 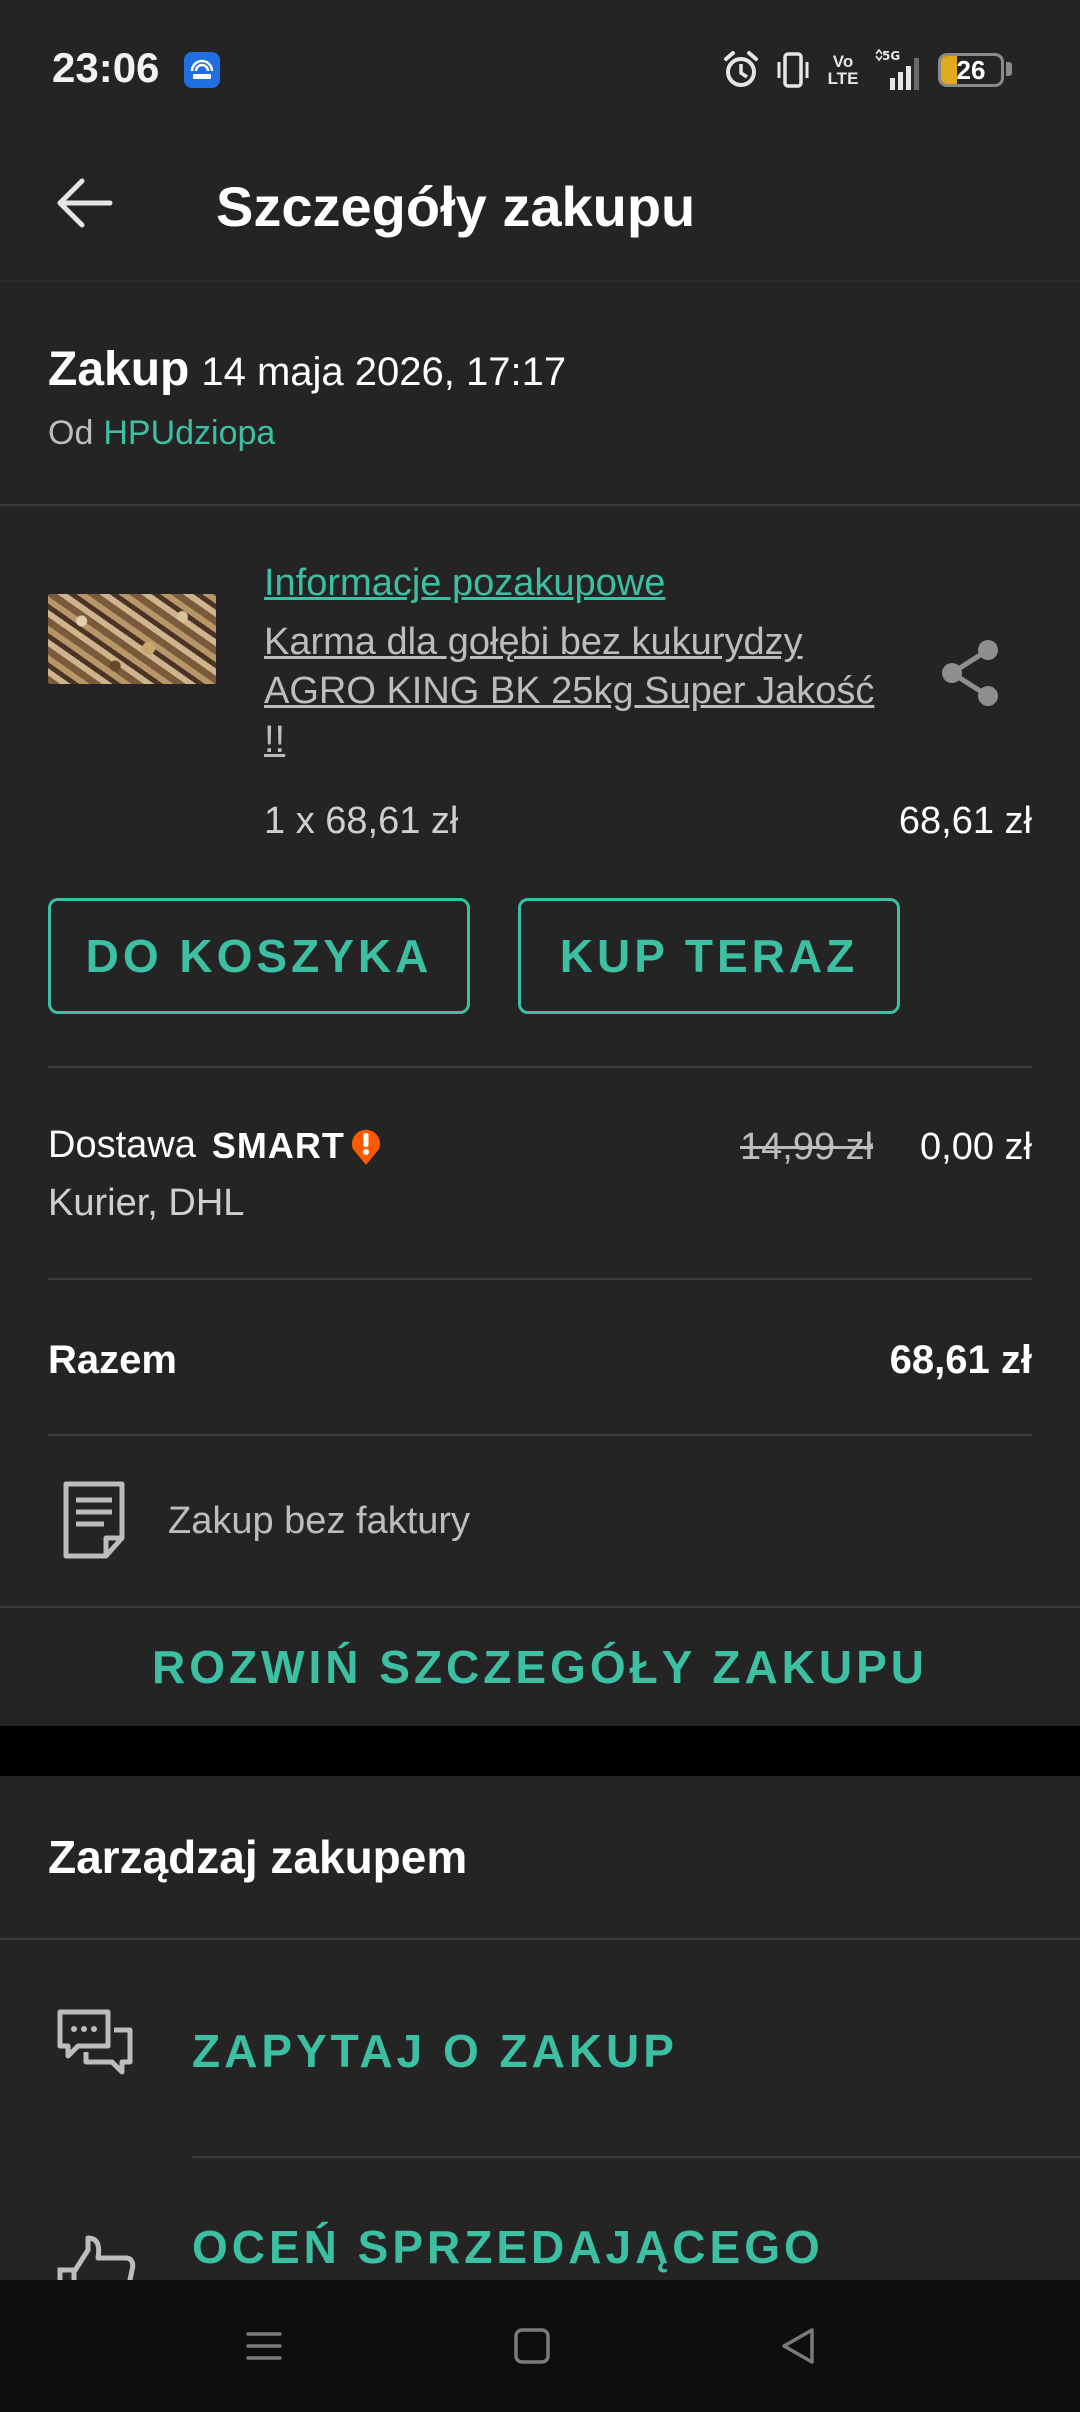 I want to click on purchase-line: Zakup 14 maja 2026, 17:17, so click(x=307, y=369).